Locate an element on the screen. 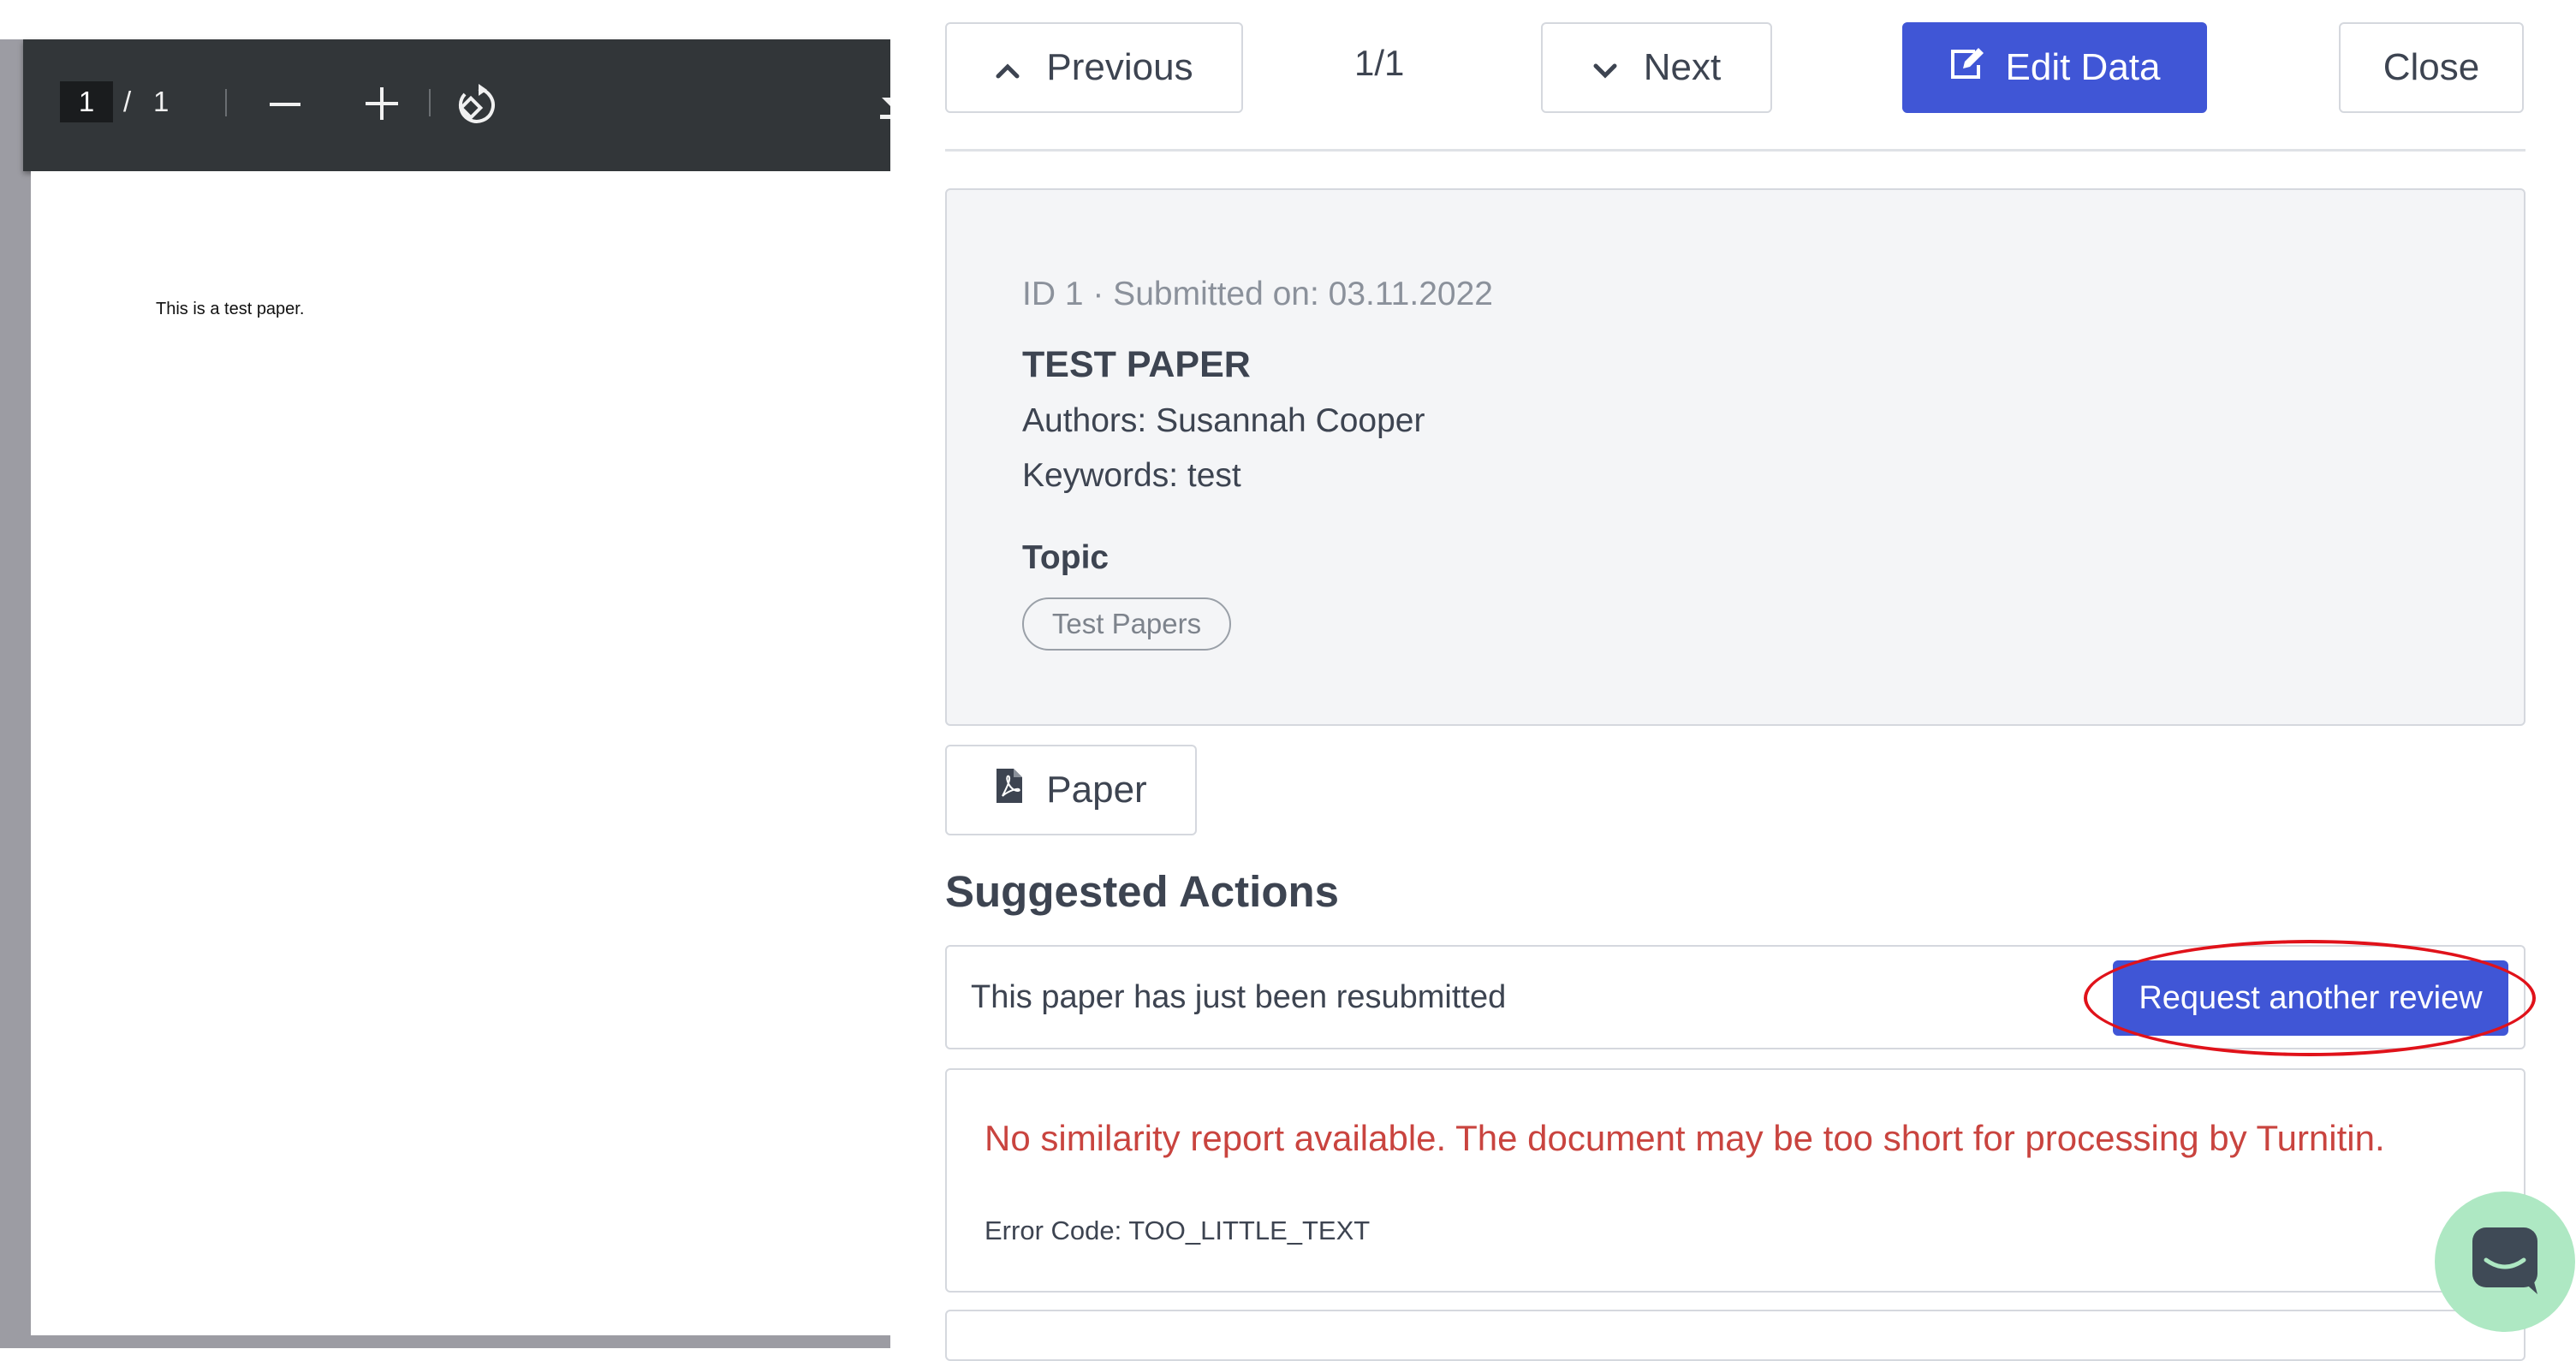 Image resolution: width=2576 pixels, height=1361 pixels. page-total: 1 is located at coordinates (162, 101).